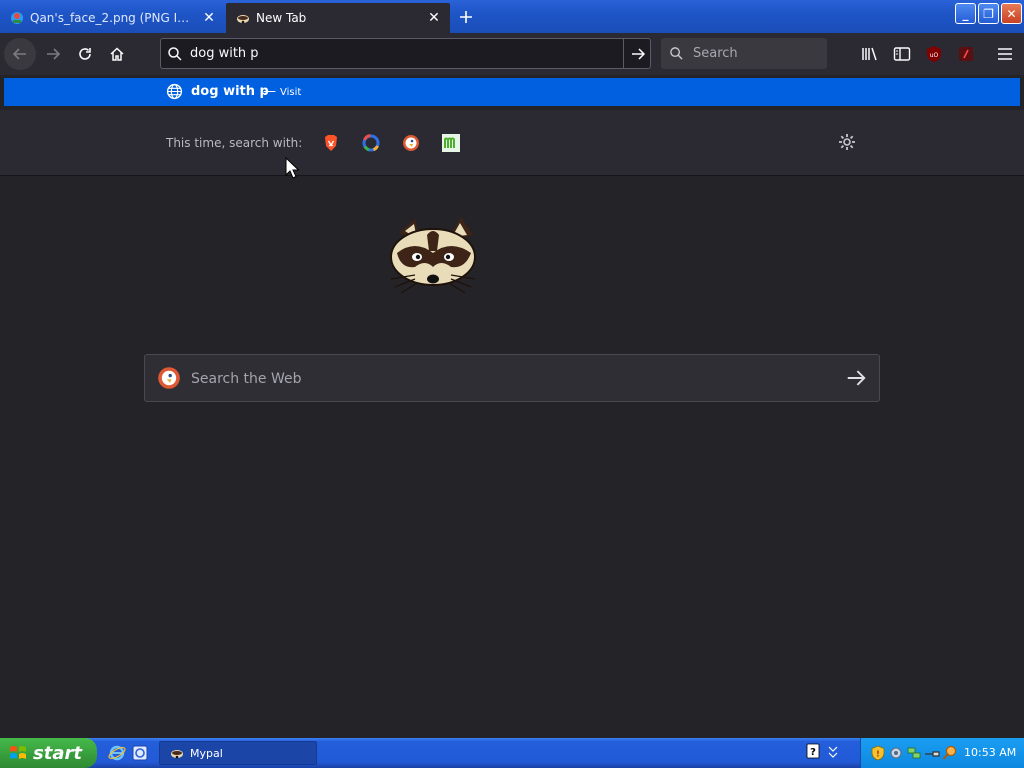  I want to click on taskbar: start Mypal ? ! 10:53 AM, so click(512, 753).